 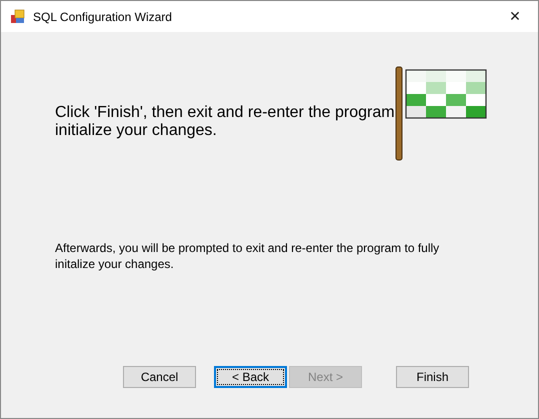 I want to click on wizard-button: Finish, so click(x=432, y=377).